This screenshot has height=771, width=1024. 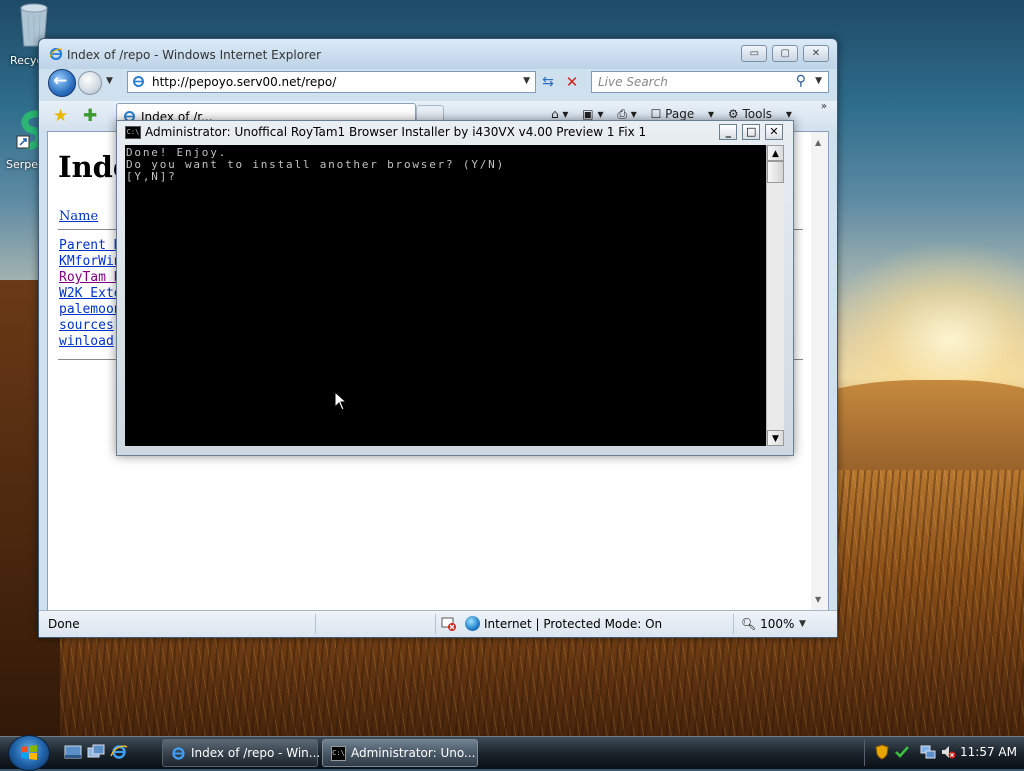 What do you see at coordinates (633, 82) in the screenshot?
I see `search-placeholder: Live Search` at bounding box center [633, 82].